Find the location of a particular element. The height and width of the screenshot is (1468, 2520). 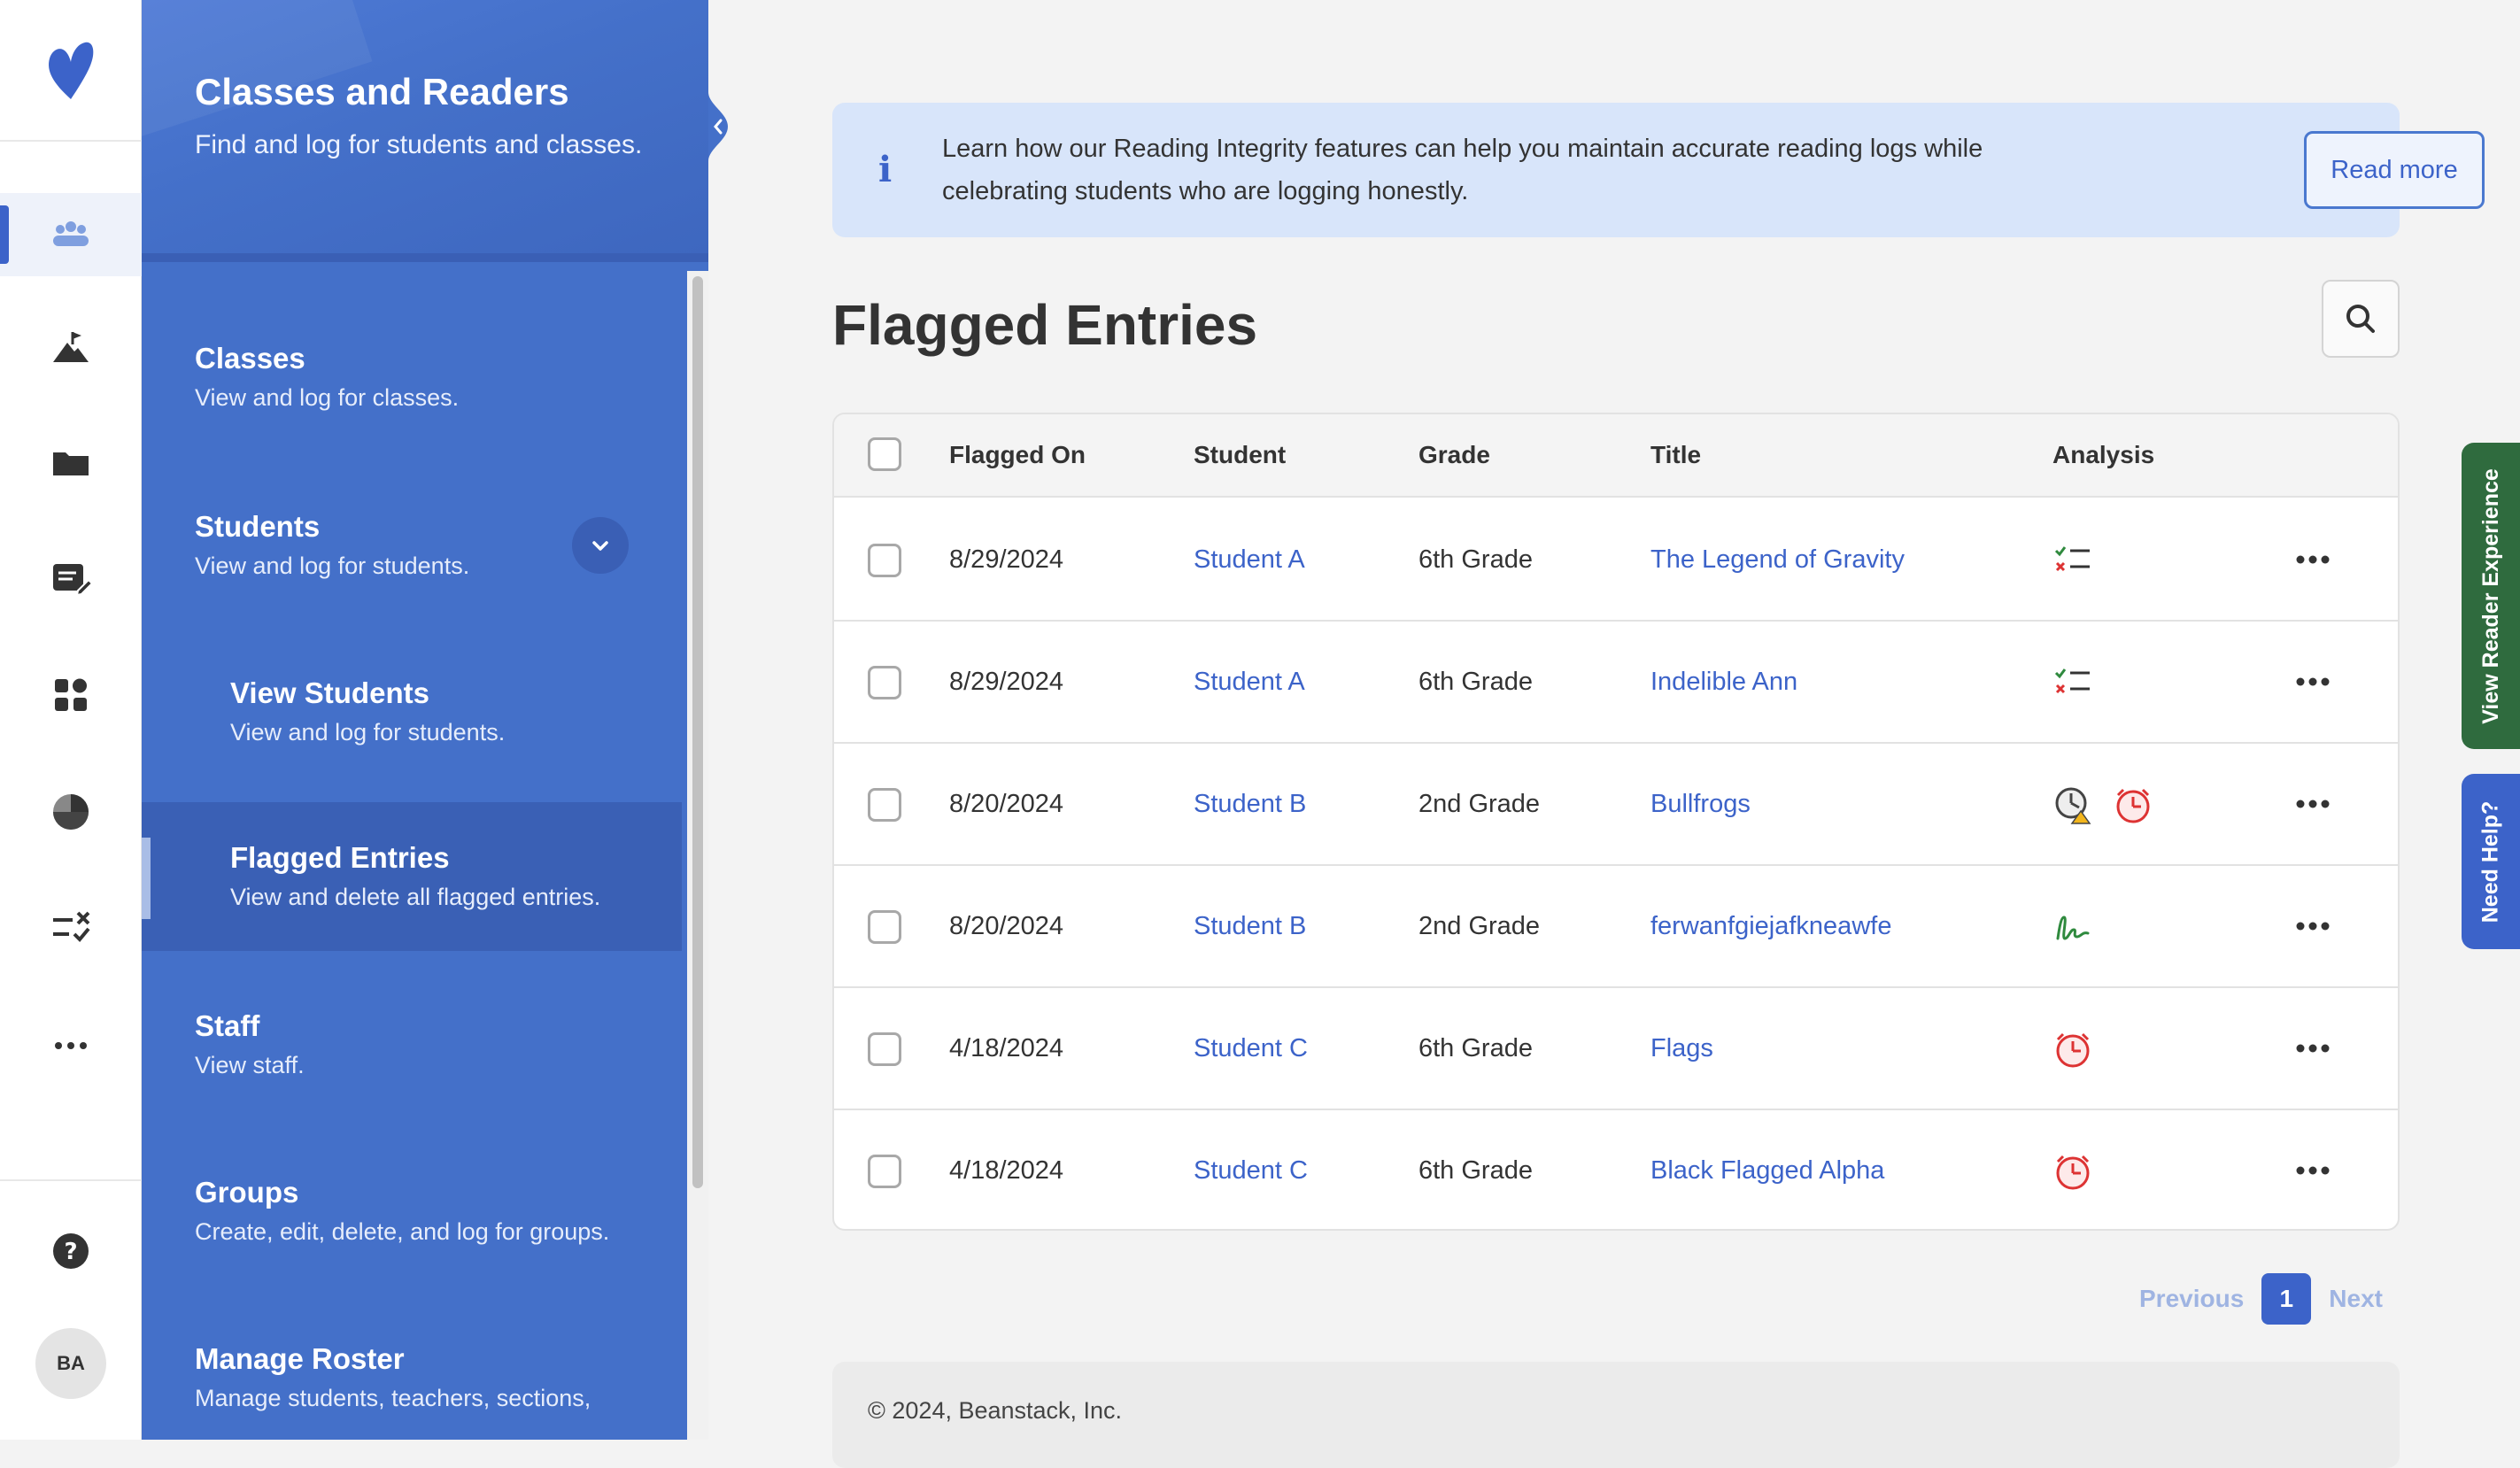

nav-item-title: Staff is located at coordinates (227, 1025).